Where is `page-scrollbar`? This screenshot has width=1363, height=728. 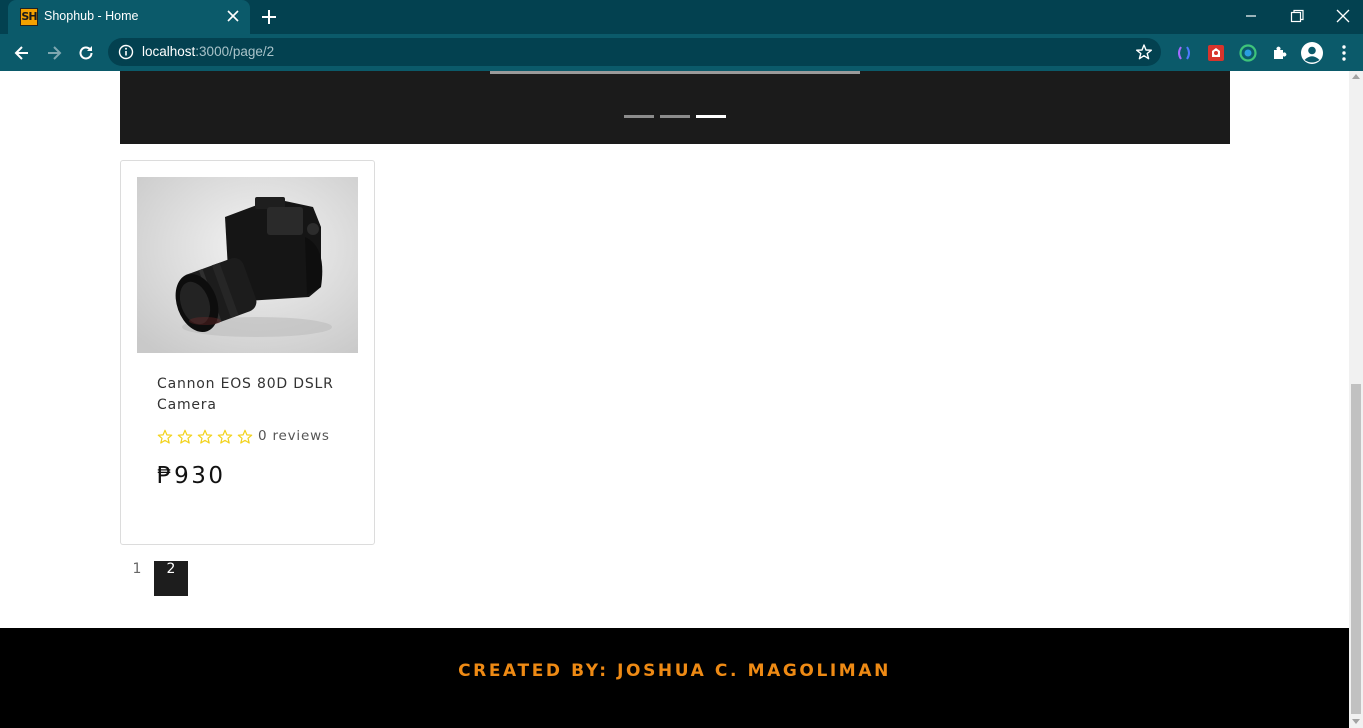
page-scrollbar is located at coordinates (1356, 399).